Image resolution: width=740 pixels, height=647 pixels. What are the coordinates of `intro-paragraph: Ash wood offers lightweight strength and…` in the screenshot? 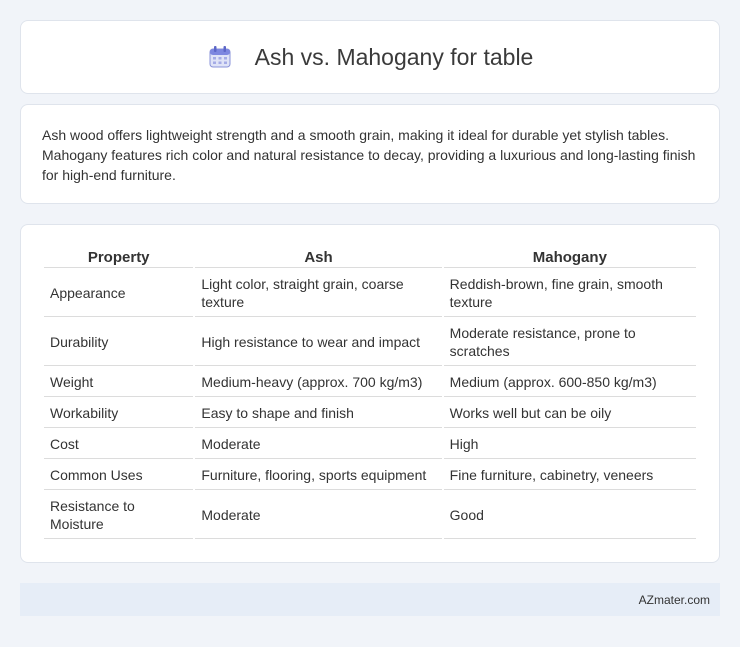 It's located at (369, 155).